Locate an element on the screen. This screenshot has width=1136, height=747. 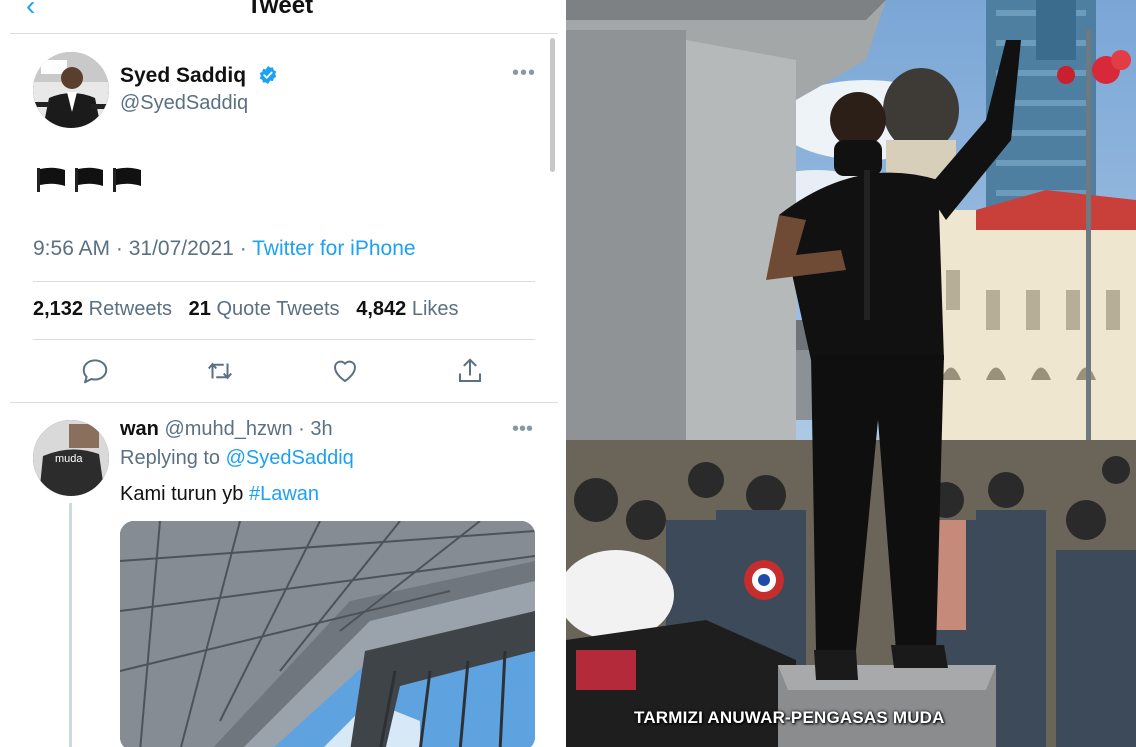
retweets-label: Retweets is located at coordinates (130, 309).